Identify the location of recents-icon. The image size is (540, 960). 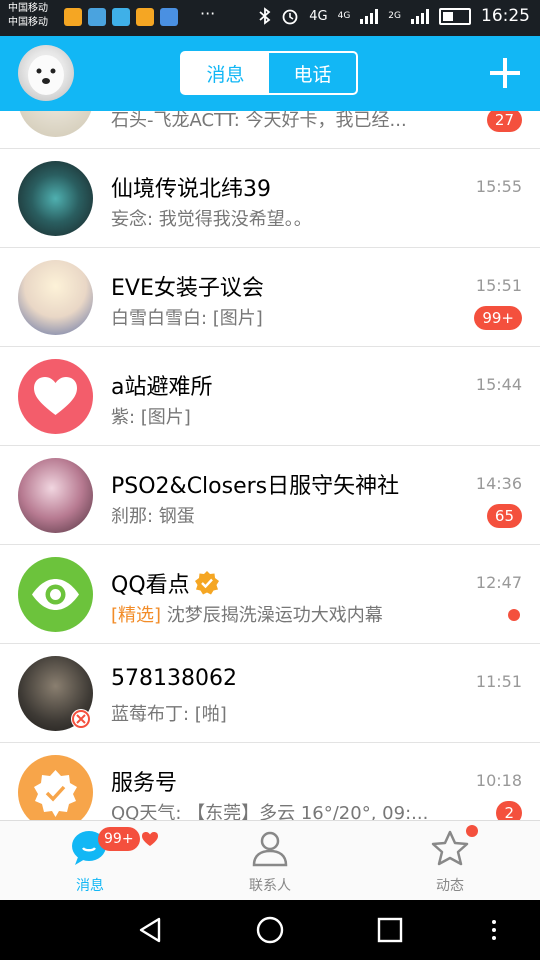
(390, 930).